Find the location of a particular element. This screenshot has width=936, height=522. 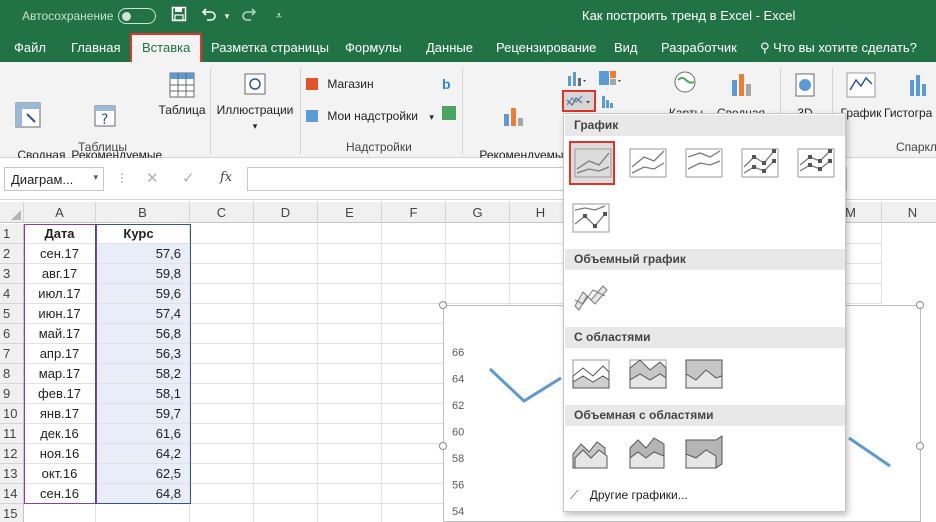

chart-option-100-stacked-line is located at coordinates (705, 165).